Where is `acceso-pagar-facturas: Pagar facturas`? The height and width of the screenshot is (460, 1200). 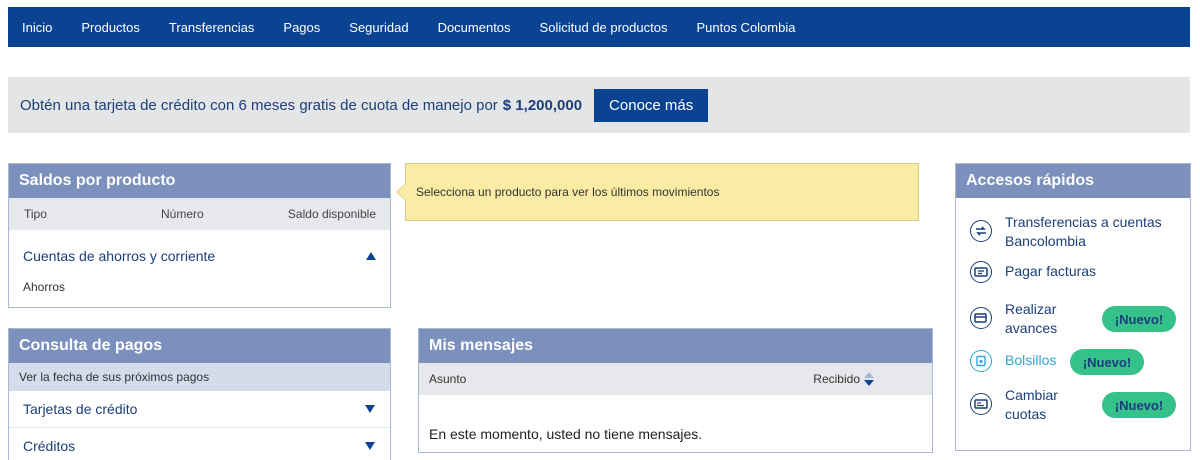
acceso-pagar-facturas: Pagar facturas is located at coordinates (1033, 272).